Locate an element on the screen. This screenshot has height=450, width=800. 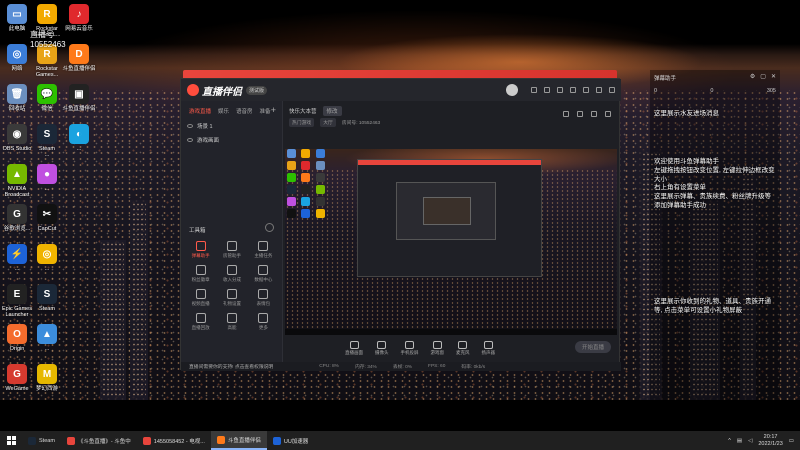
toolbox-item: 主播任务 is located at coordinates (263, 250).